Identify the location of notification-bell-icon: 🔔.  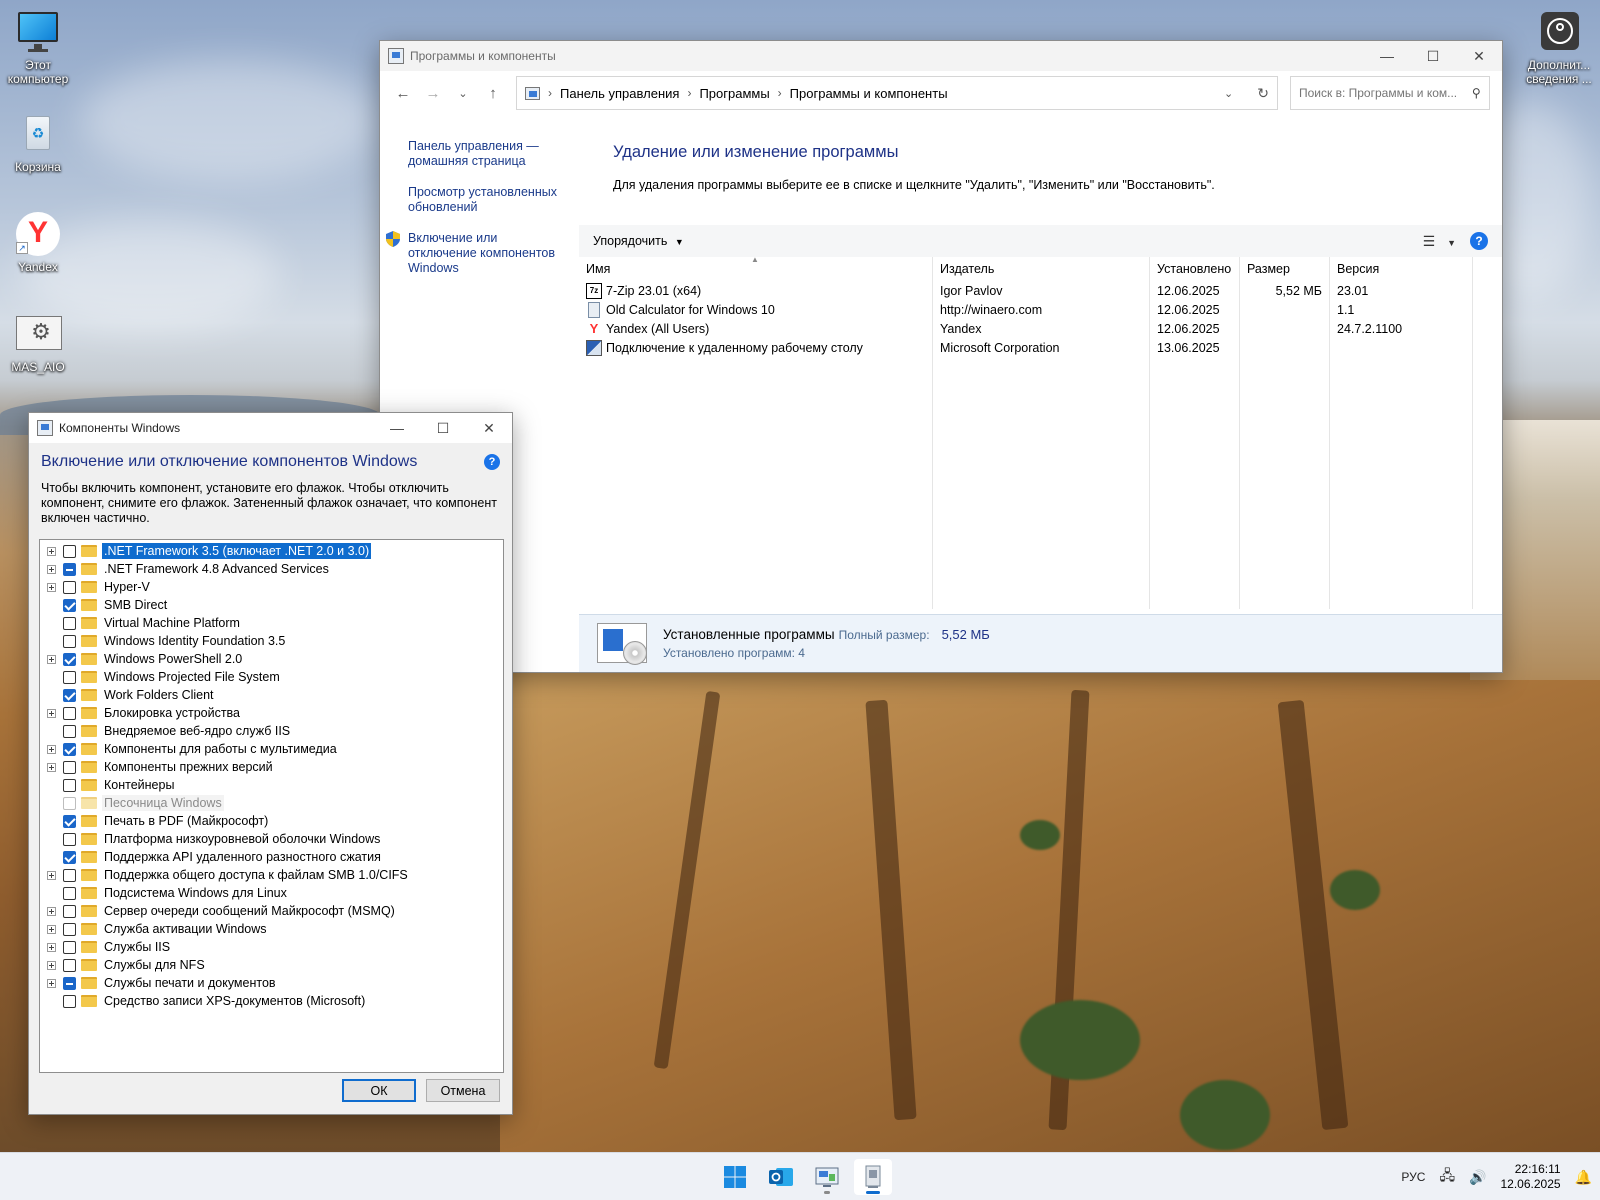
(1583, 1177).